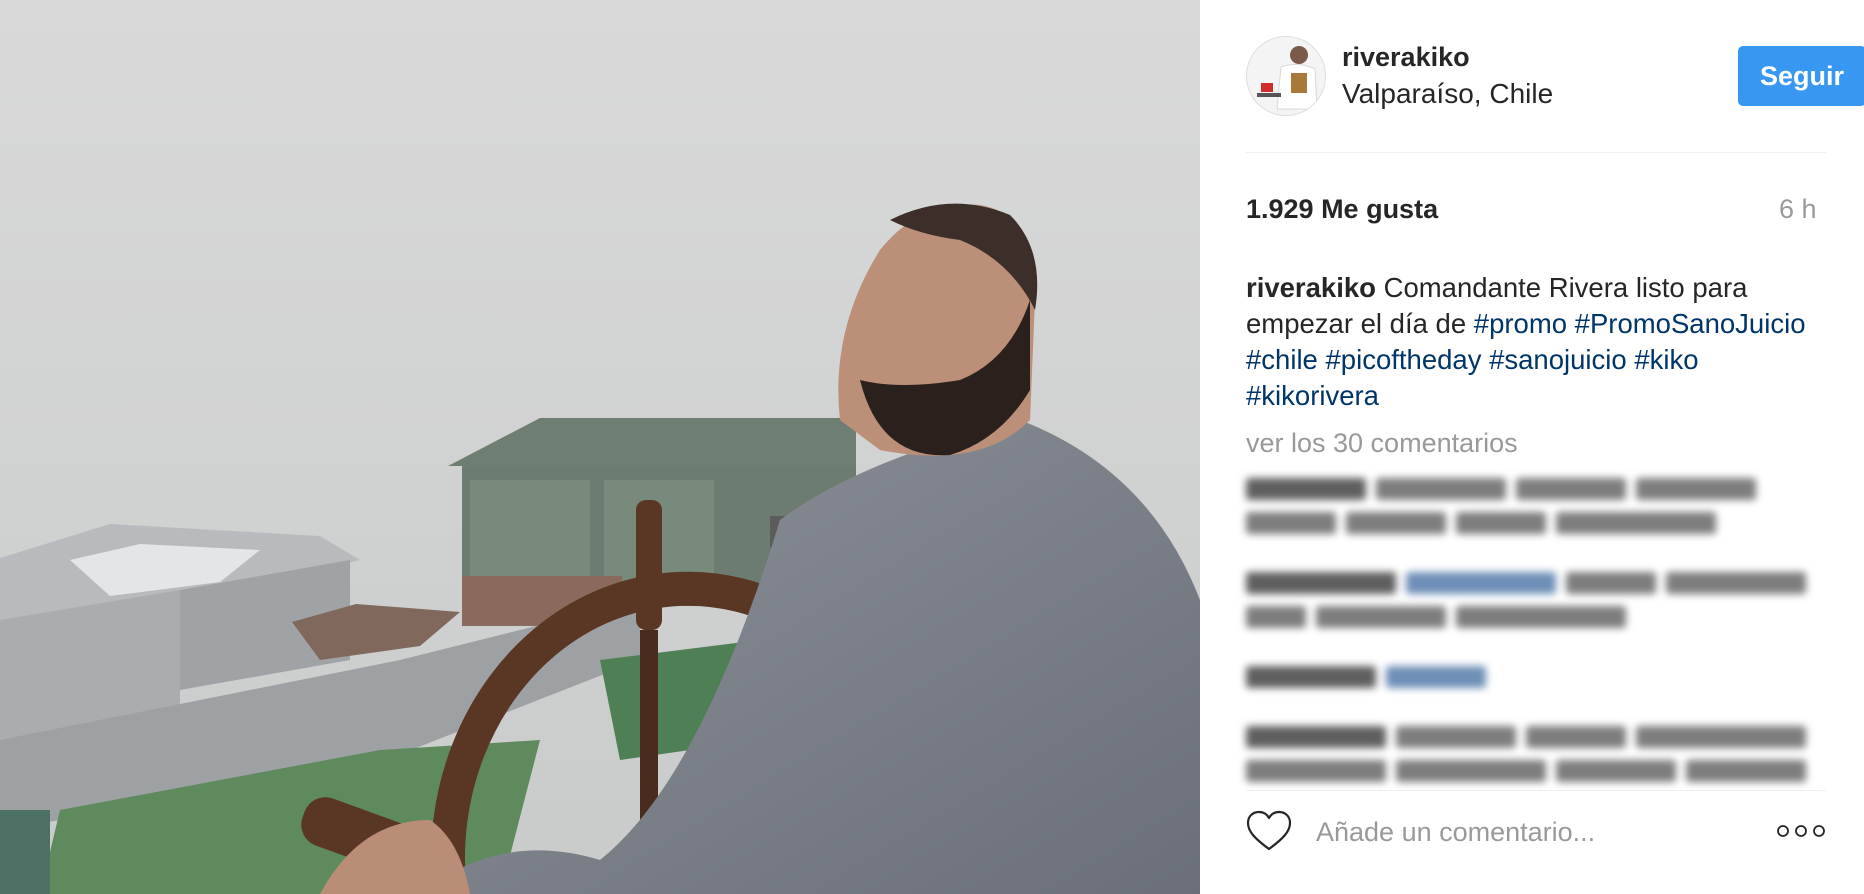 The width and height of the screenshot is (1864, 894). I want to click on caption-username: riverakiko, so click(1311, 287).